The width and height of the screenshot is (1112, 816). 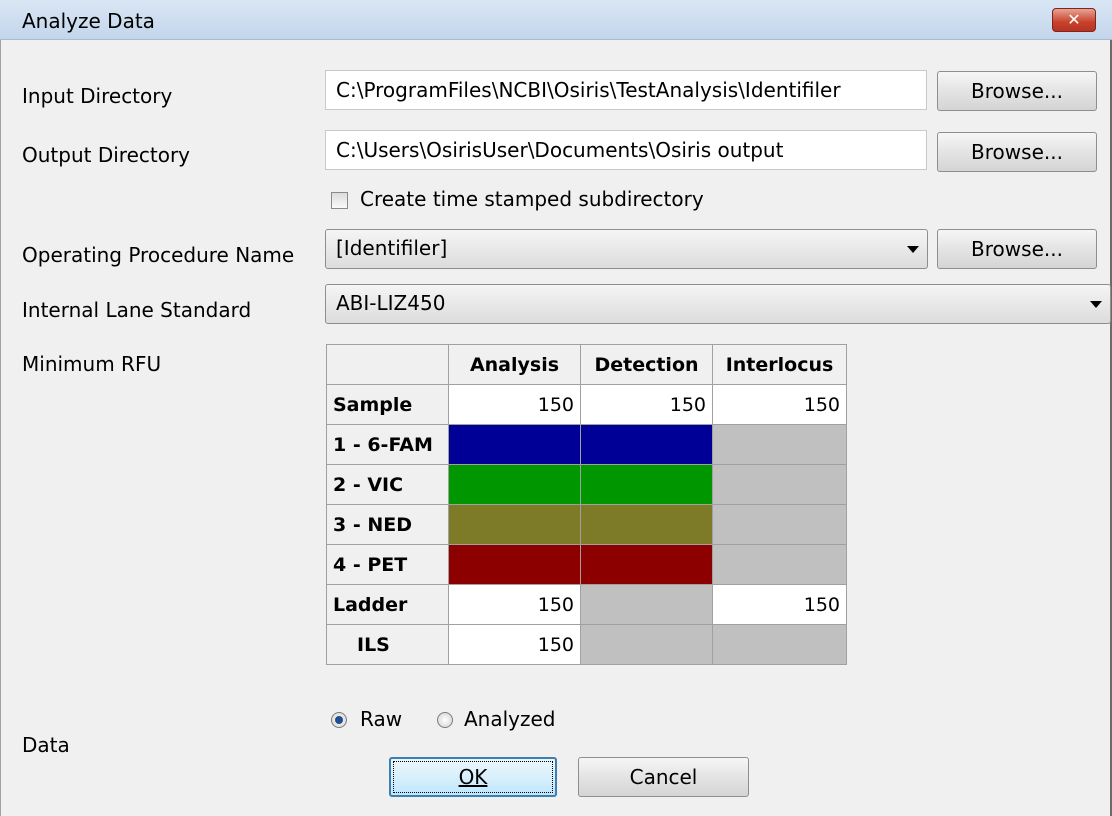 I want to click on ils-detection-disabled, so click(x=646, y=644).